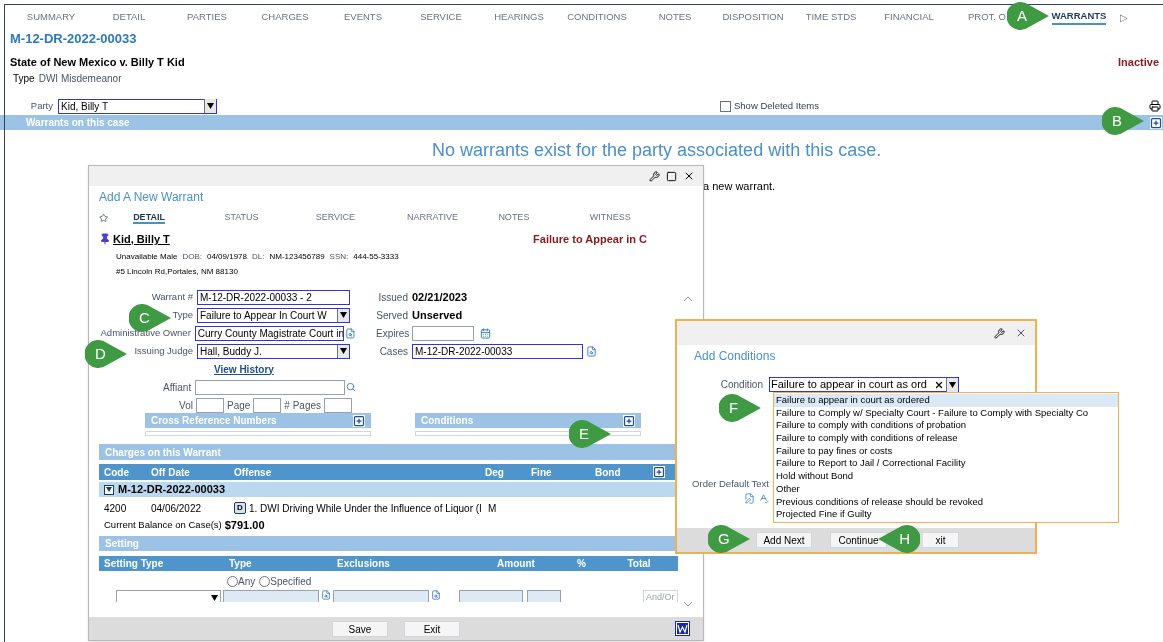 Image resolution: width=1163 pixels, height=642 pixels. What do you see at coordinates (241, 581) in the screenshot?
I see `radio-option: Any` at bounding box center [241, 581].